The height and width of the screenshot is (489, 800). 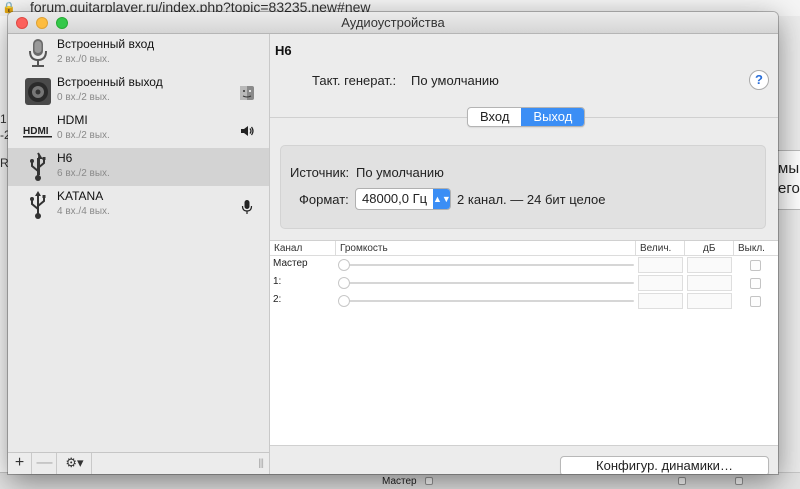 What do you see at coordinates (324, 199) in the screenshot?
I see `format-label: Формат:` at bounding box center [324, 199].